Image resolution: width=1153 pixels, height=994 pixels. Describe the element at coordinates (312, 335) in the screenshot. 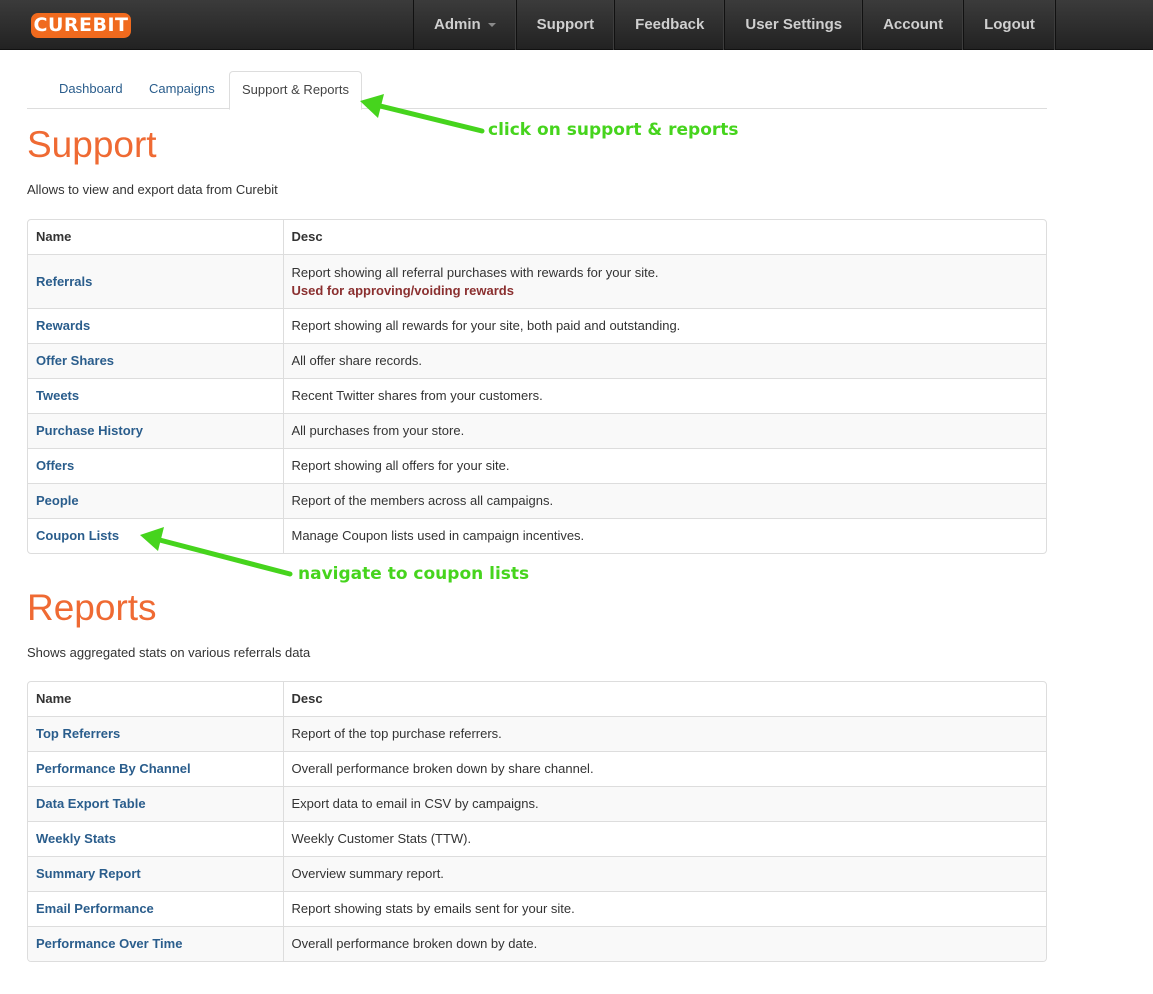

I see `annotation-arrows` at that location.